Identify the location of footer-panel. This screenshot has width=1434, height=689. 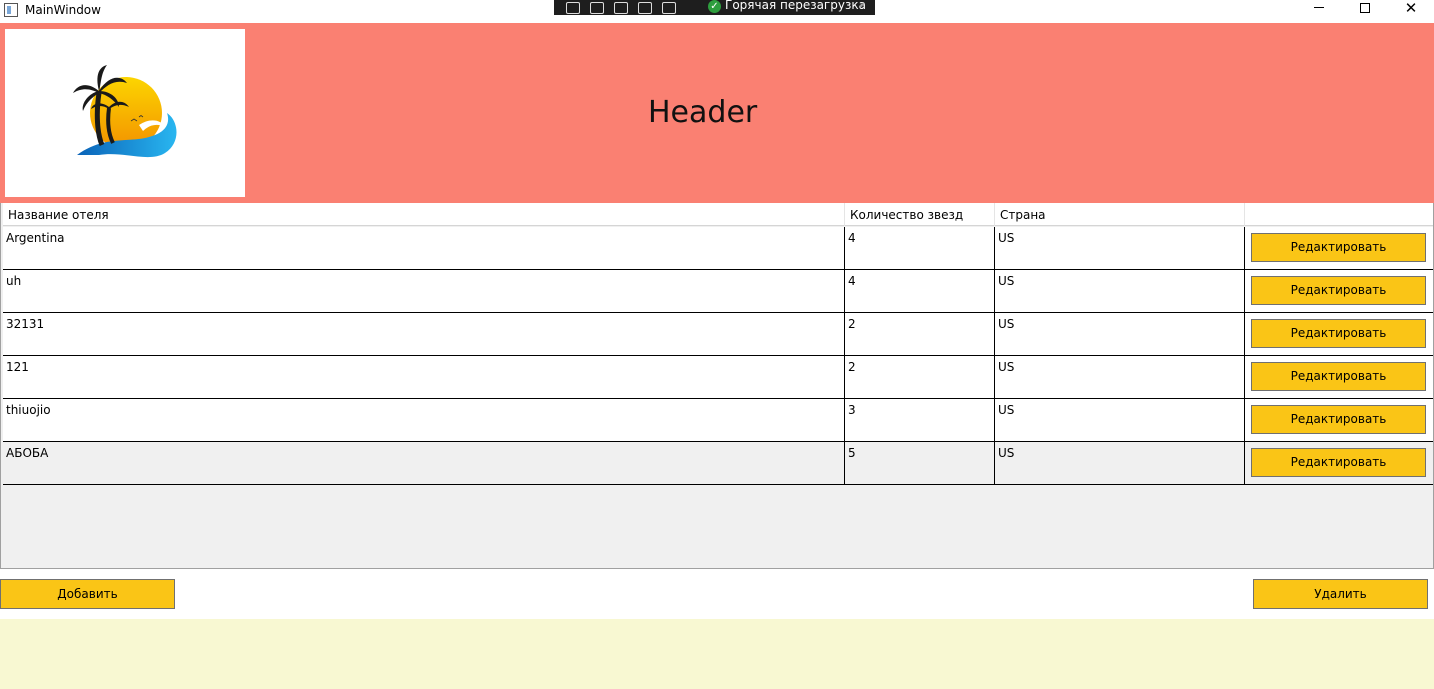
(717, 654).